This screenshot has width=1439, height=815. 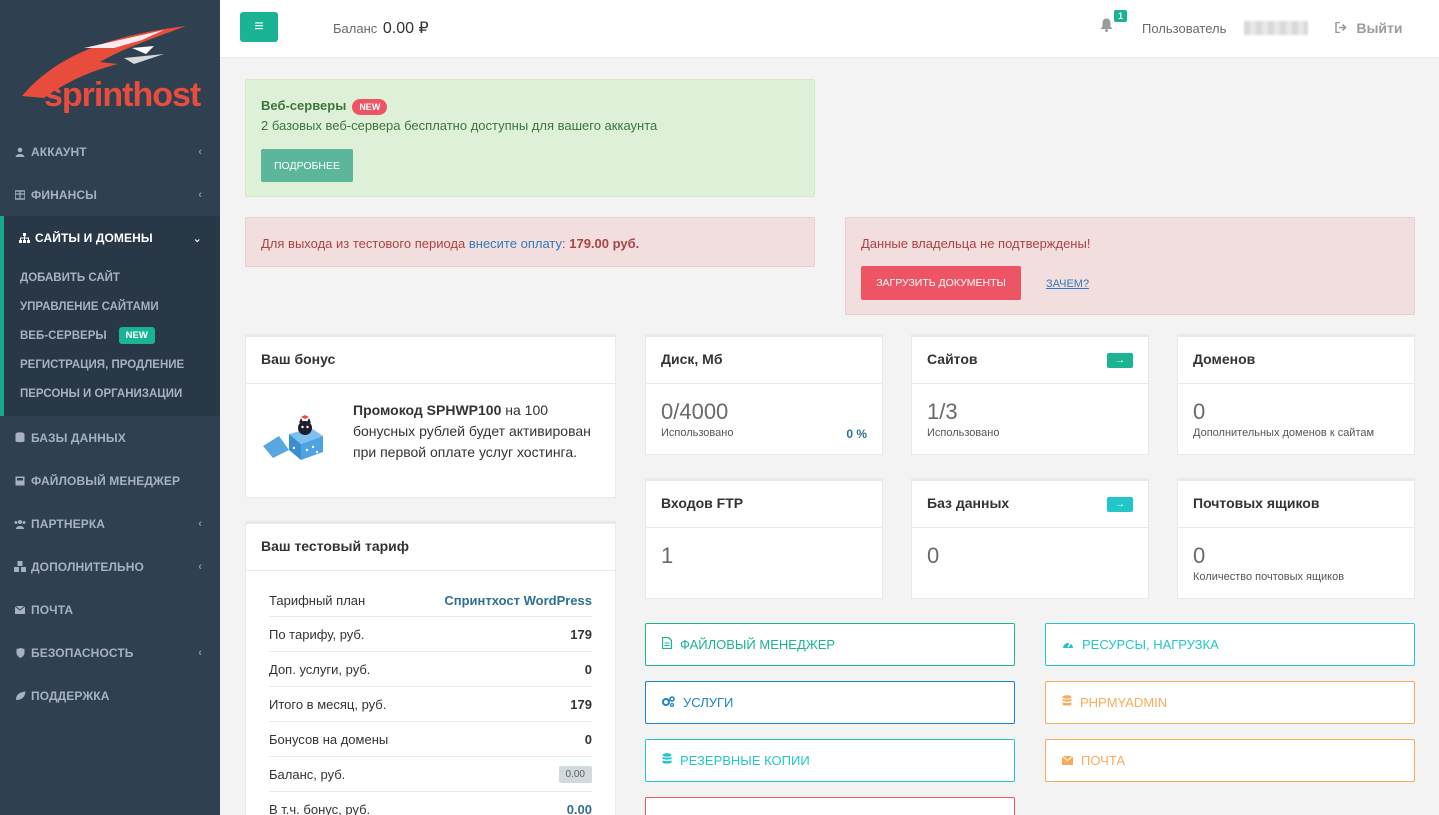 What do you see at coordinates (106, 480) in the screenshot?
I see `sidebar-item-label: Файловый менеджер` at bounding box center [106, 480].